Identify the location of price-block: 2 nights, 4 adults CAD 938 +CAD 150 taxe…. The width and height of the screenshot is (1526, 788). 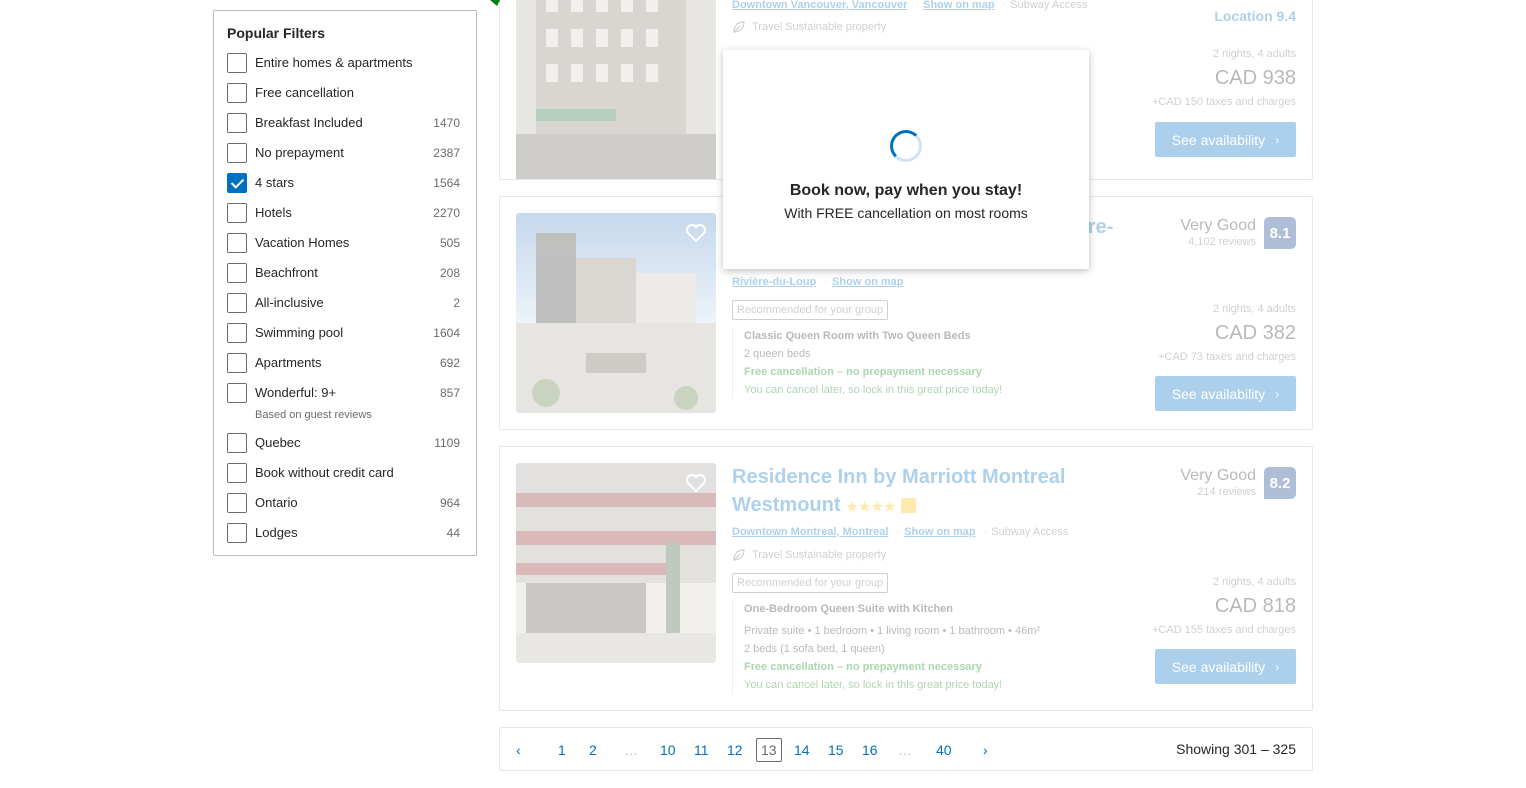
(1196, 78).